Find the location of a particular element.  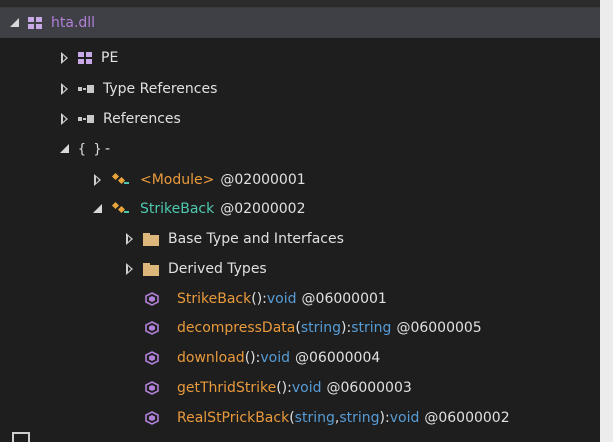

tree-node-class-strikeback: StrikeBack @02000002 is located at coordinates (300, 209).